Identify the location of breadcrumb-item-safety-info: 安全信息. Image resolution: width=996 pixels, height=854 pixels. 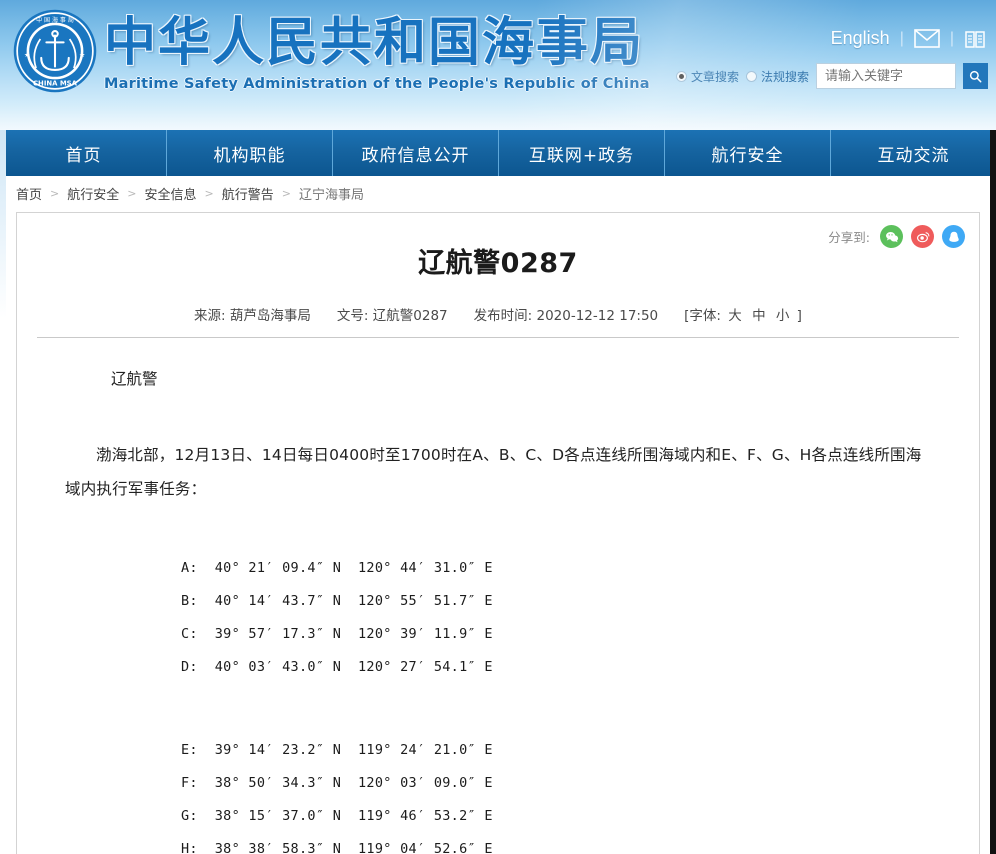
(170, 193).